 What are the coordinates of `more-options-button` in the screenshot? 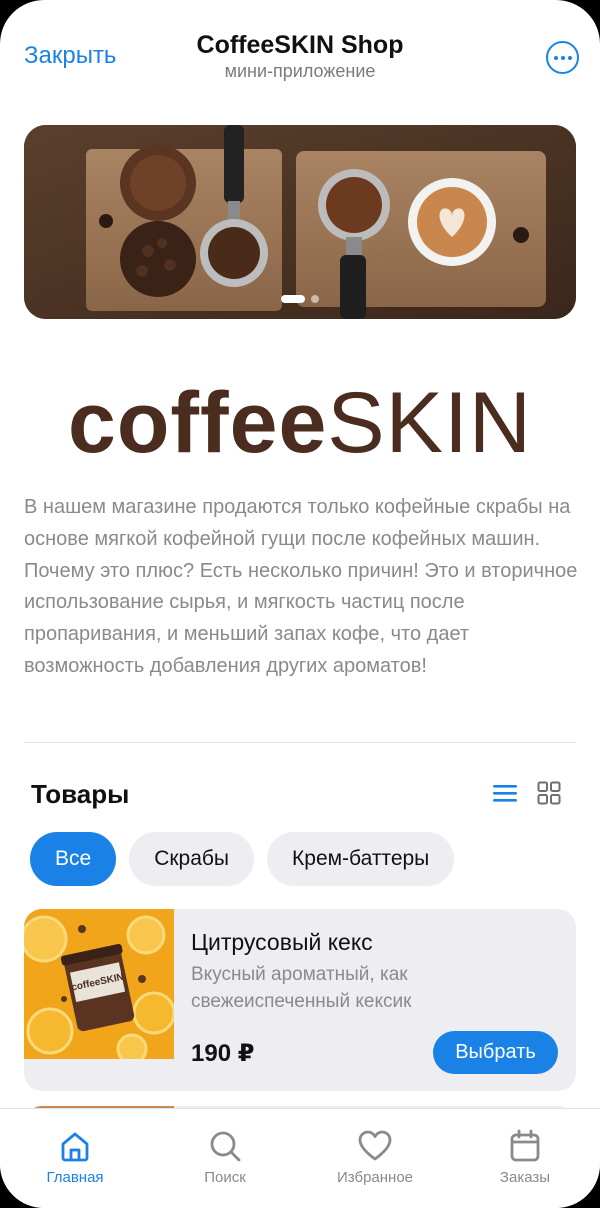 It's located at (562, 57).